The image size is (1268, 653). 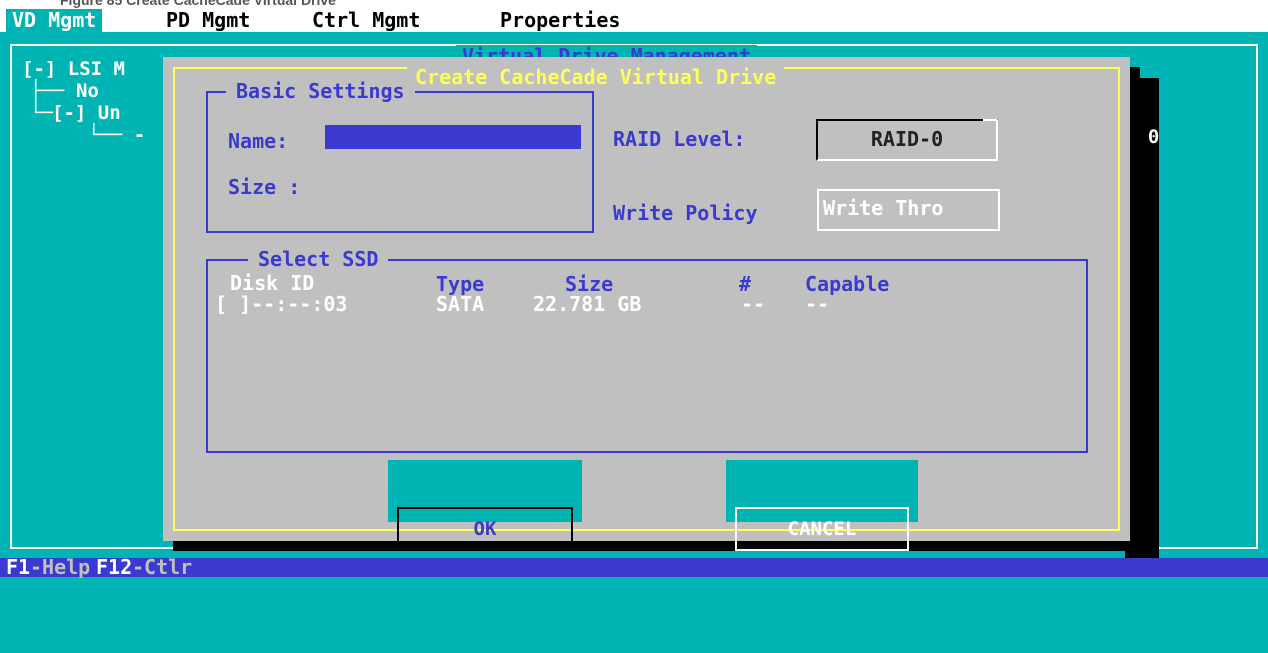 I want to click on ssd-row-disk-checkbox: [ ]--:--:03, so click(x=281, y=304).